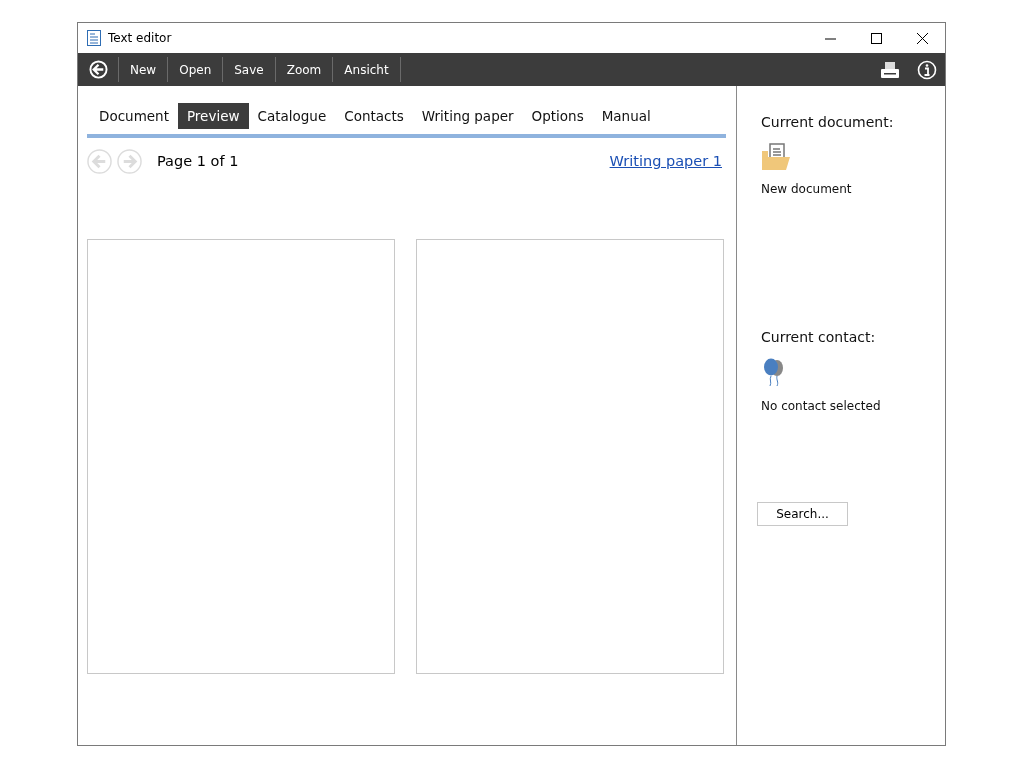 Image resolution: width=1025 pixels, height=769 pixels. What do you see at coordinates (828, 122) in the screenshot?
I see `section-heading: Current document:` at bounding box center [828, 122].